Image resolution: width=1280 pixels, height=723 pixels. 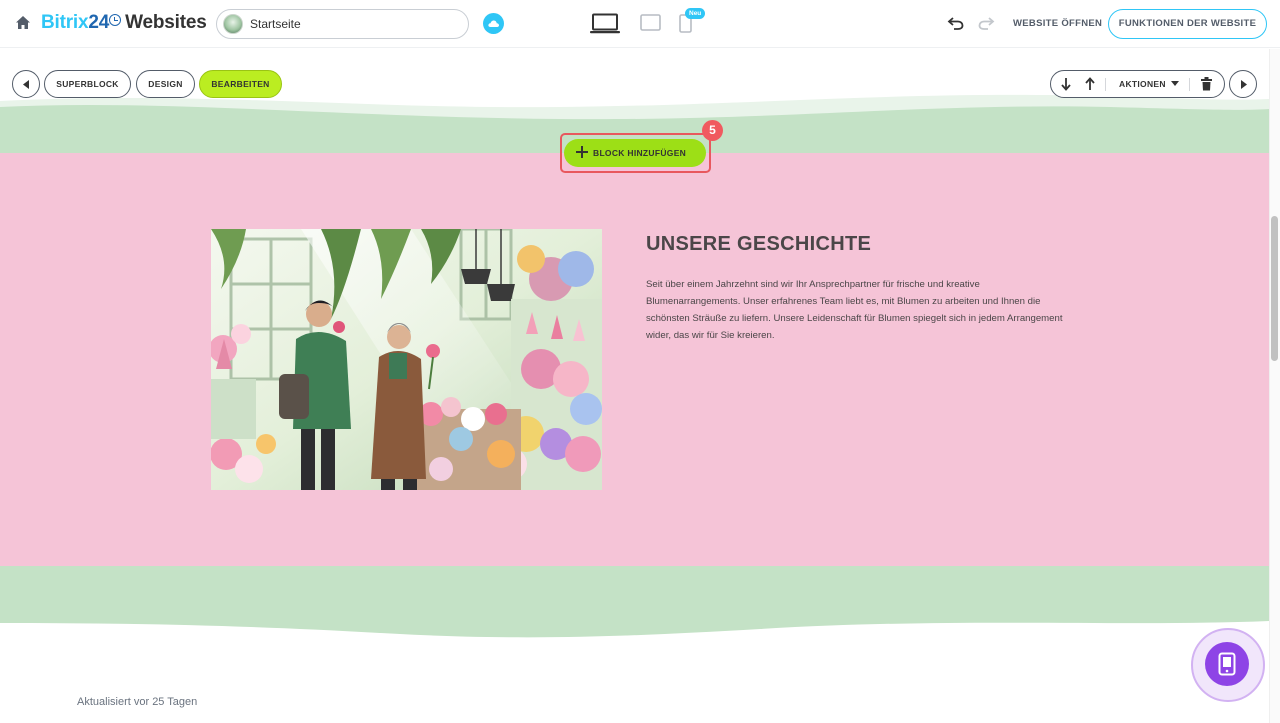 What do you see at coordinates (166, 22) in the screenshot?
I see `logo-text-websites: Websites` at bounding box center [166, 22].